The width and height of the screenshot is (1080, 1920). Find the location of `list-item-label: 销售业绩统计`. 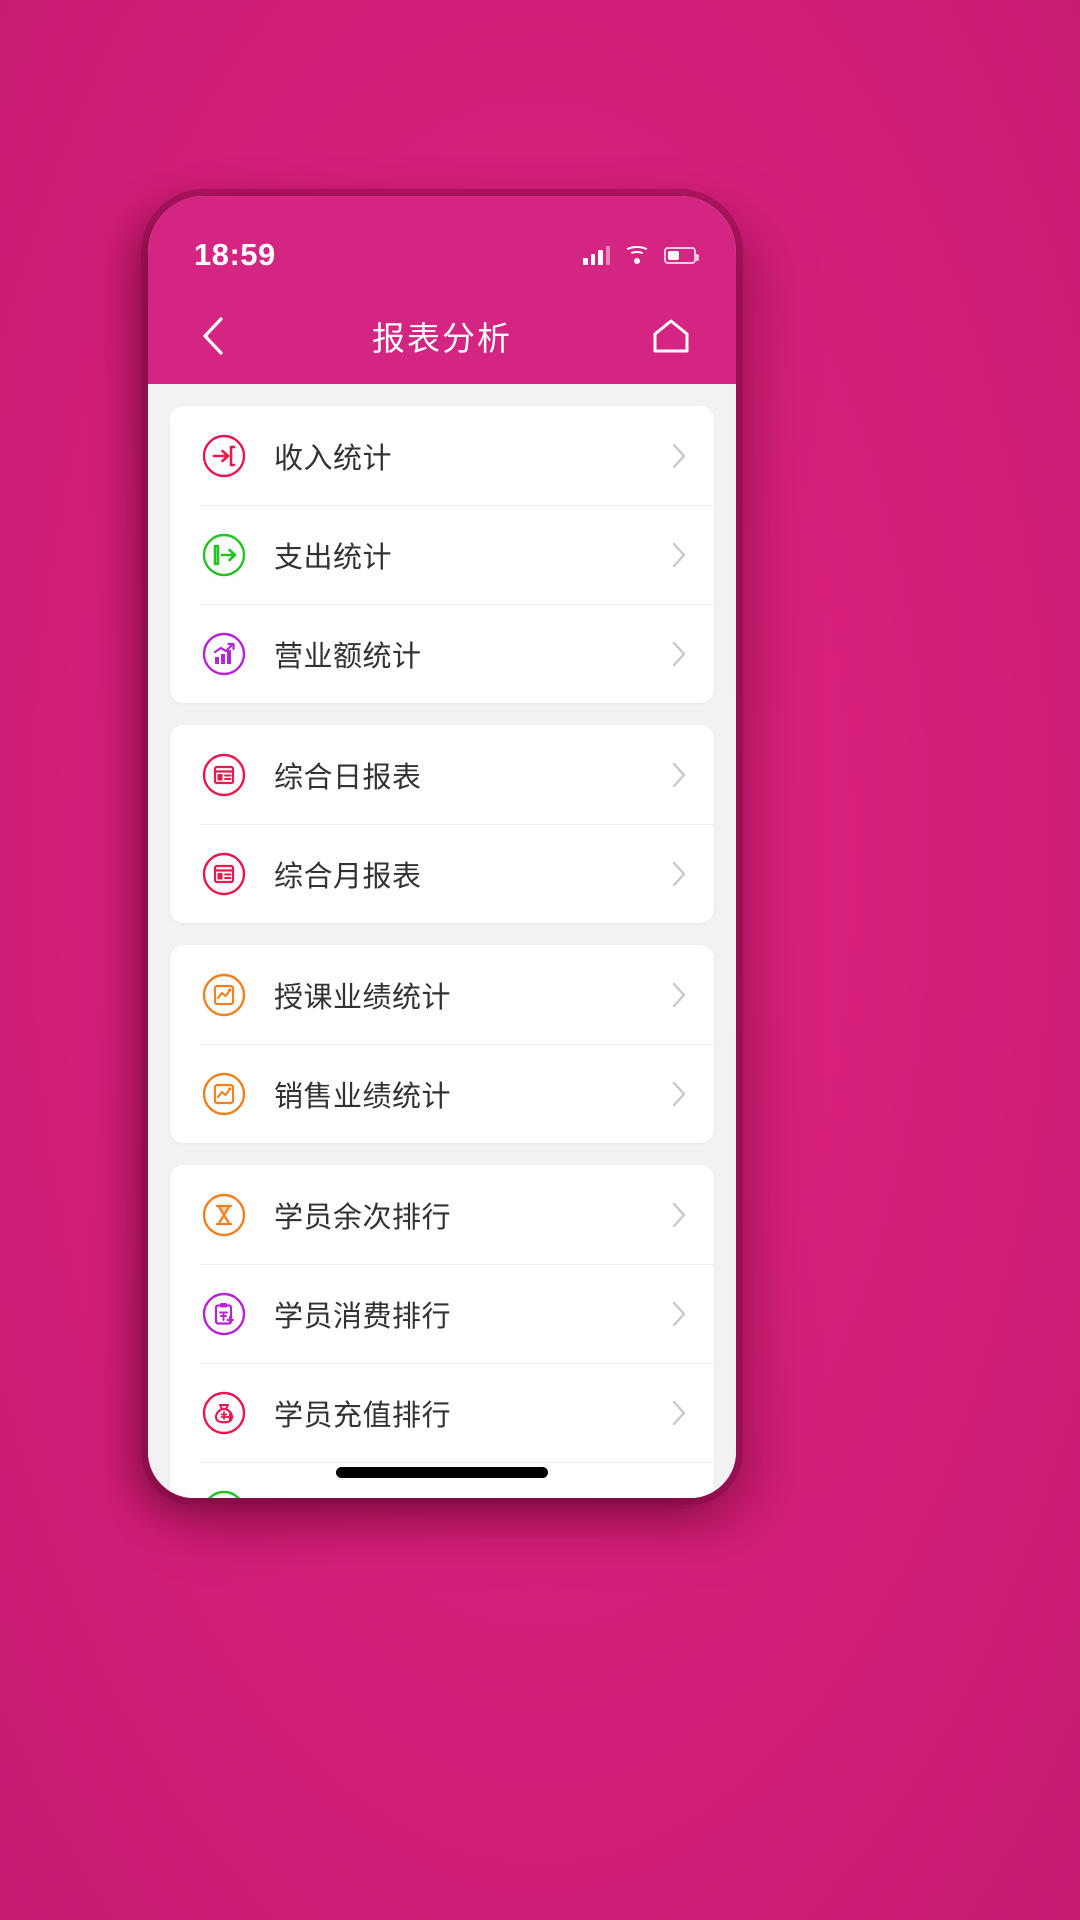

list-item-label: 销售业绩统计 is located at coordinates (363, 1096).